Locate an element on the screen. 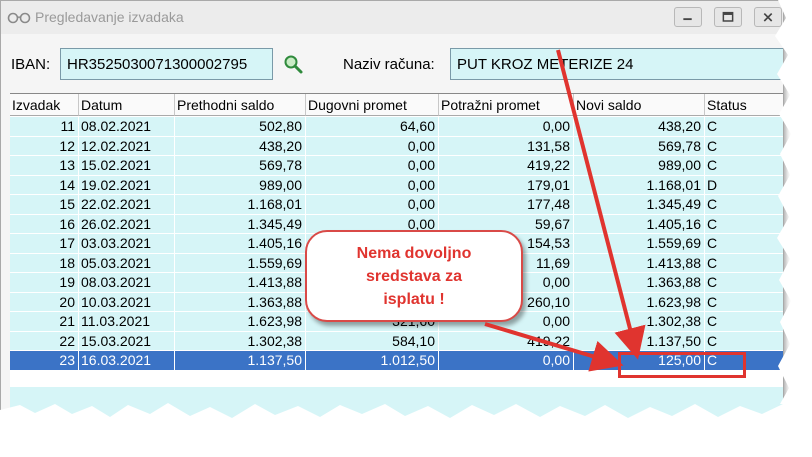 Image resolution: width=812 pixels, height=457 pixels. table-cell: 03.03.2021 is located at coordinates (127, 244).